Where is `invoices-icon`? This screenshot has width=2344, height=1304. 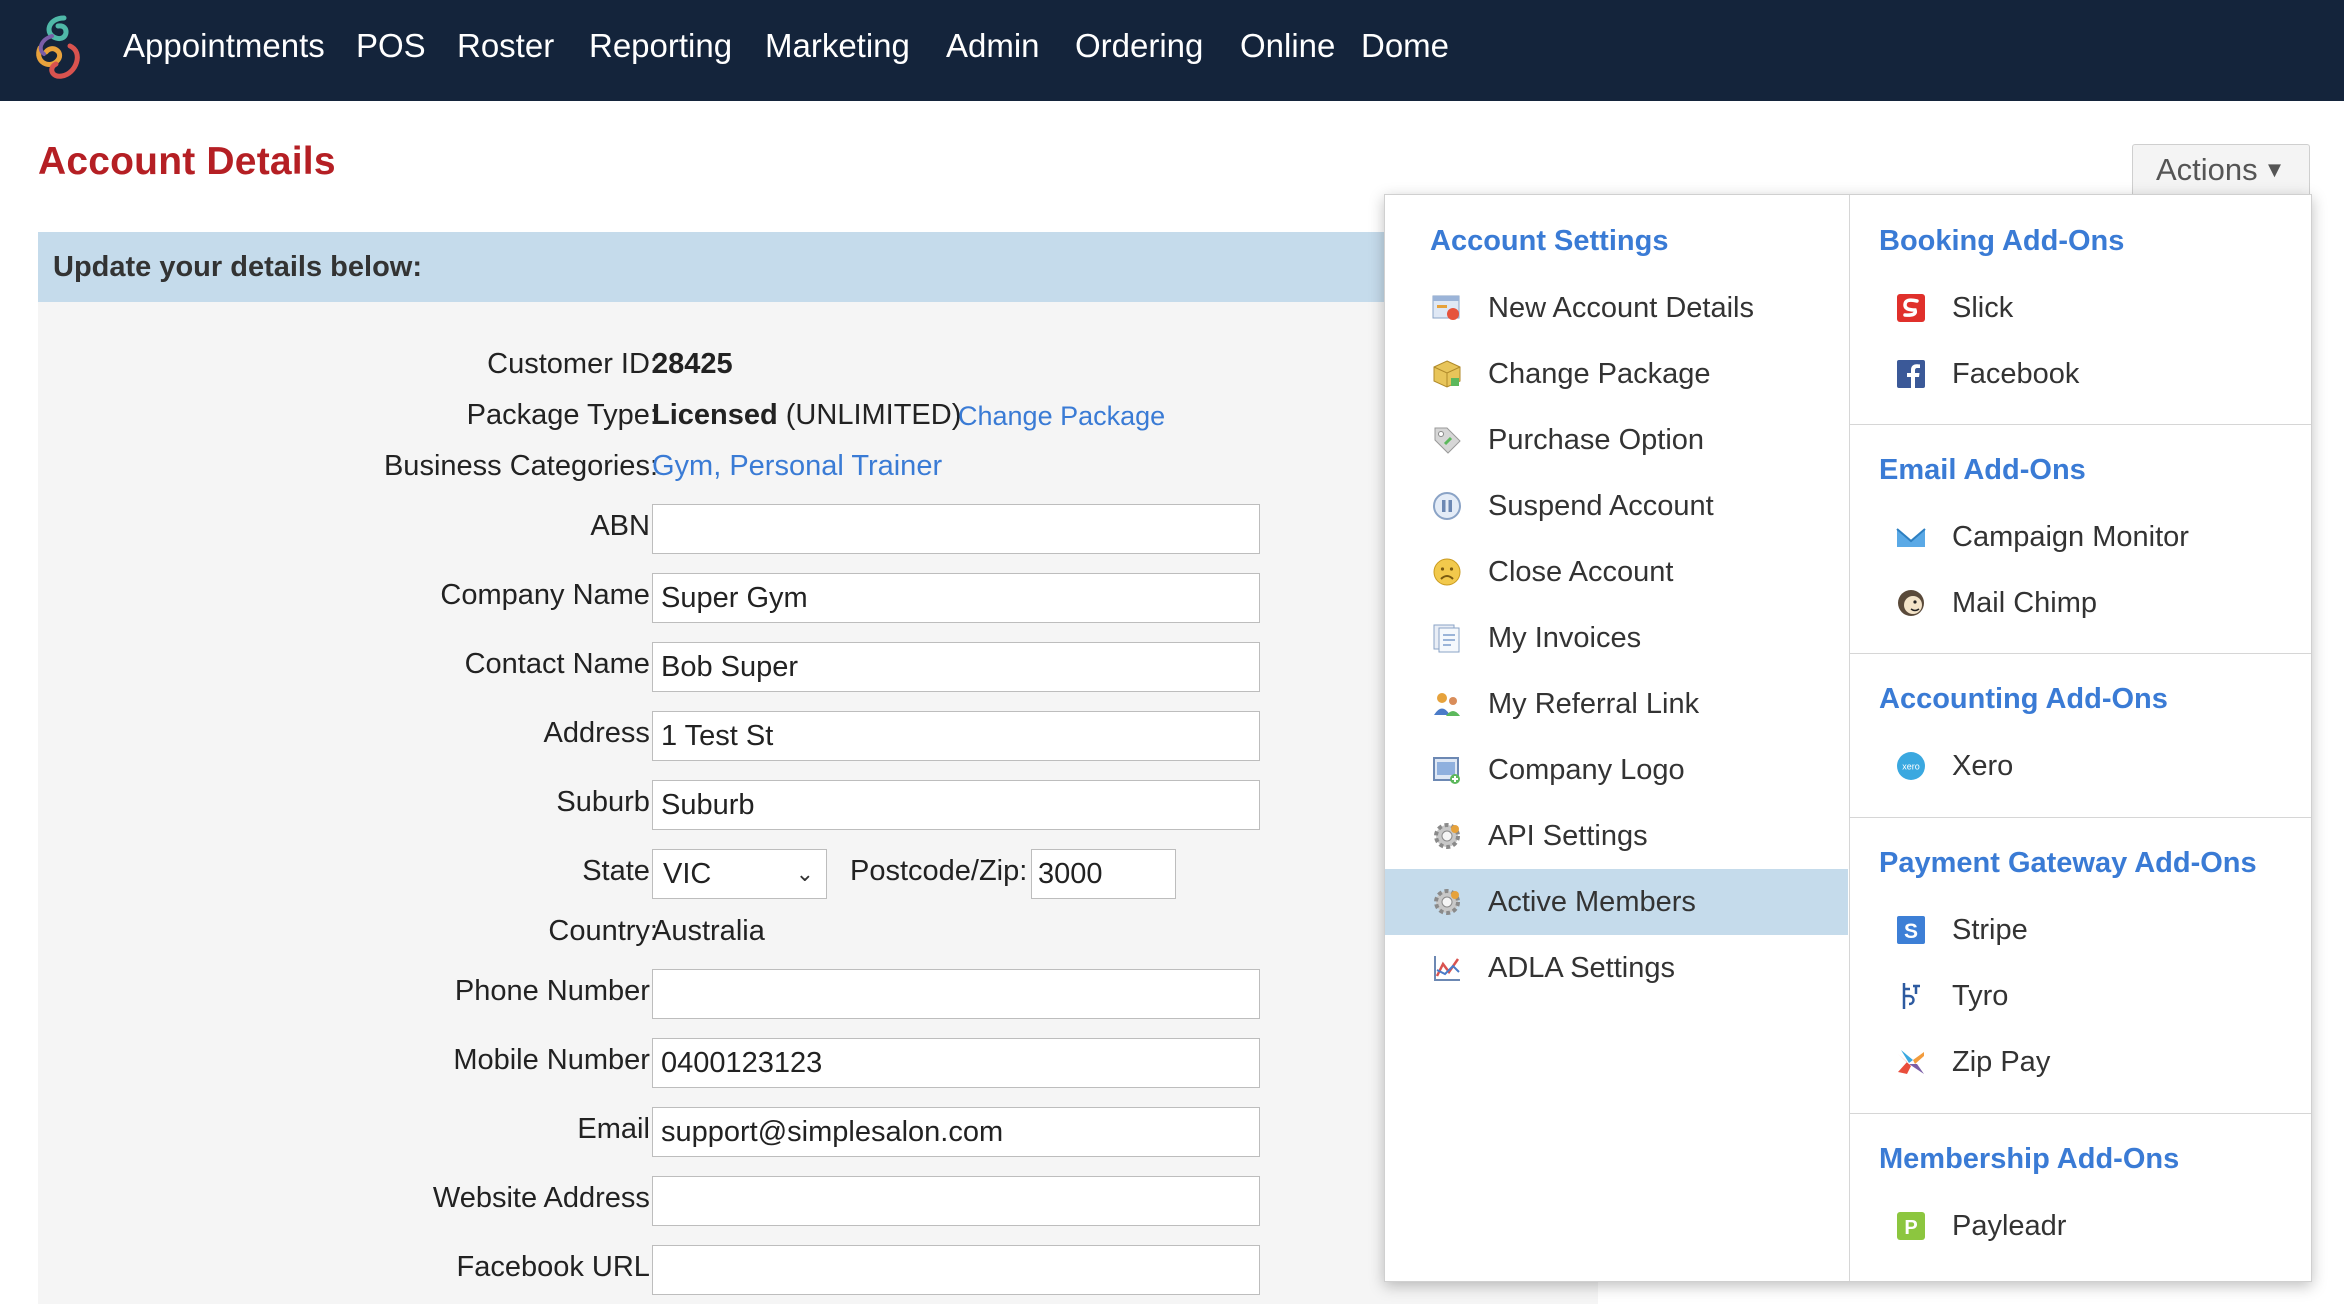 invoices-icon is located at coordinates (1446, 638).